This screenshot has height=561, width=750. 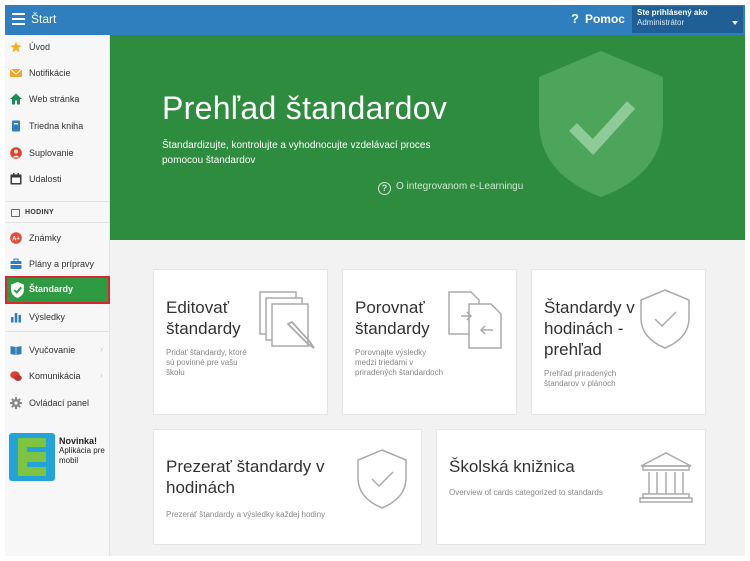 I want to click on sidebar-item-uvod: Úvod, so click(x=57, y=47).